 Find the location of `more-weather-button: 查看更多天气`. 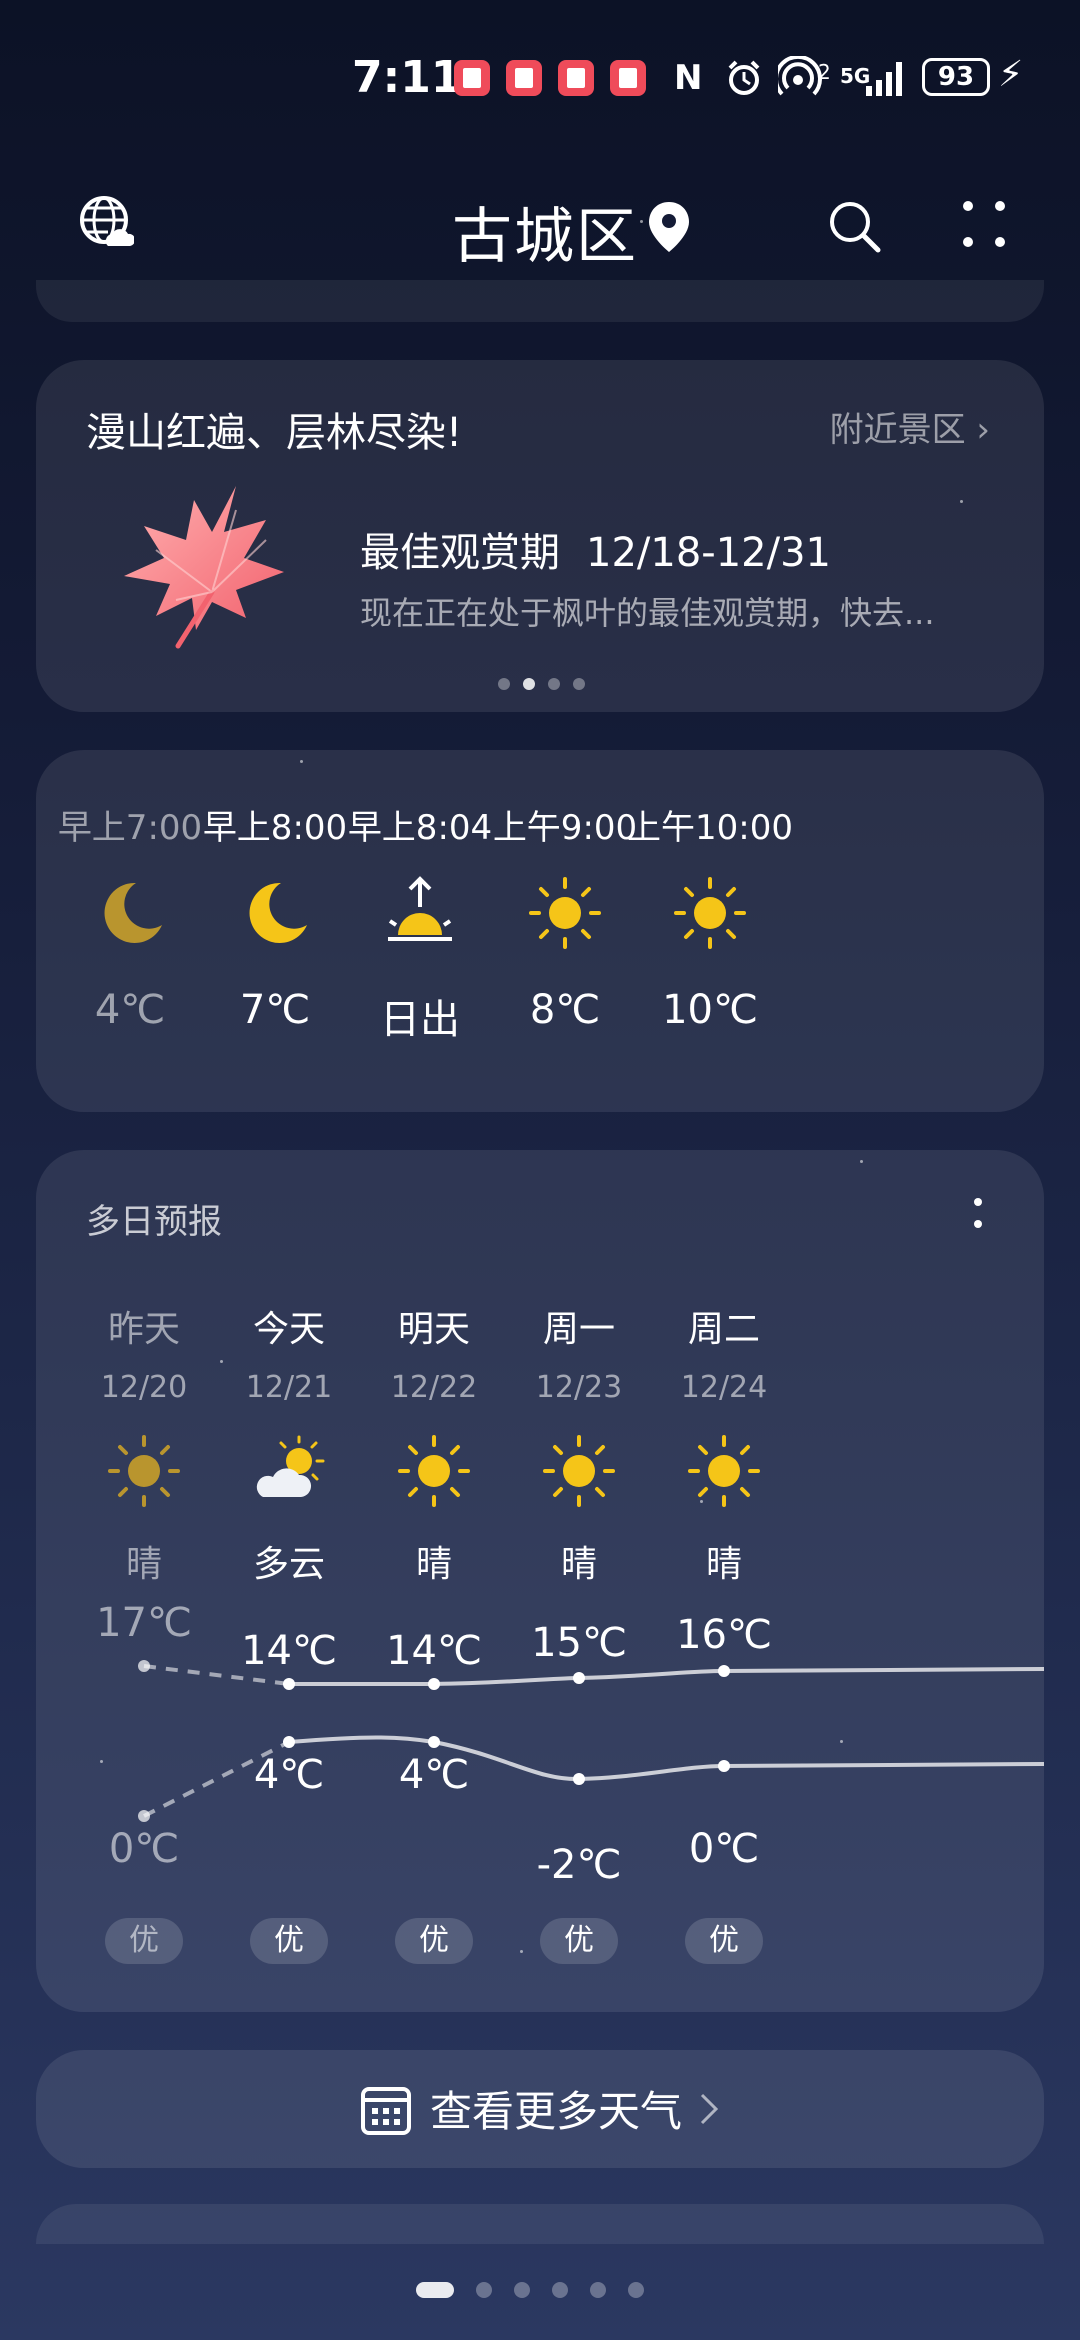

more-weather-button: 查看更多天气 is located at coordinates (540, 2109).